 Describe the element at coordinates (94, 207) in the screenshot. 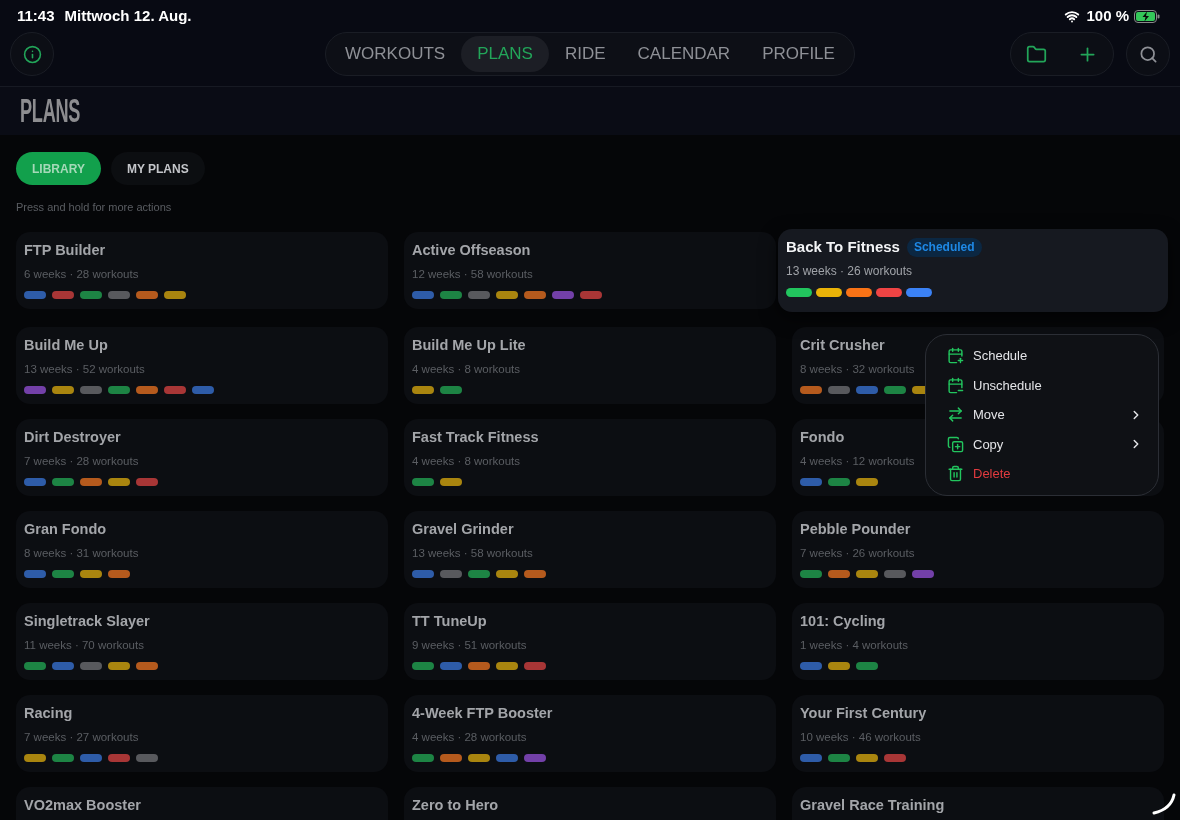

I see `hint-text: Press and hold for more actions` at that location.